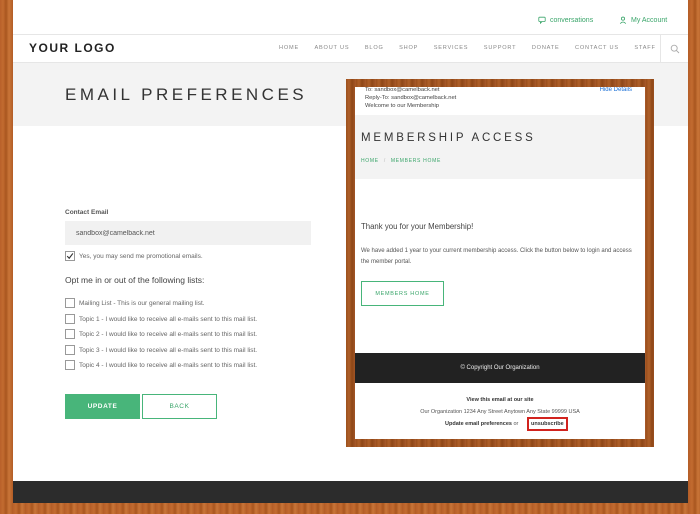 Image resolution: width=700 pixels, height=514 pixels. Describe the element at coordinates (500, 147) in the screenshot. I see `membership-hero: MEMBERSHIP ACCESS HOME / MEMBERS HOME` at that location.